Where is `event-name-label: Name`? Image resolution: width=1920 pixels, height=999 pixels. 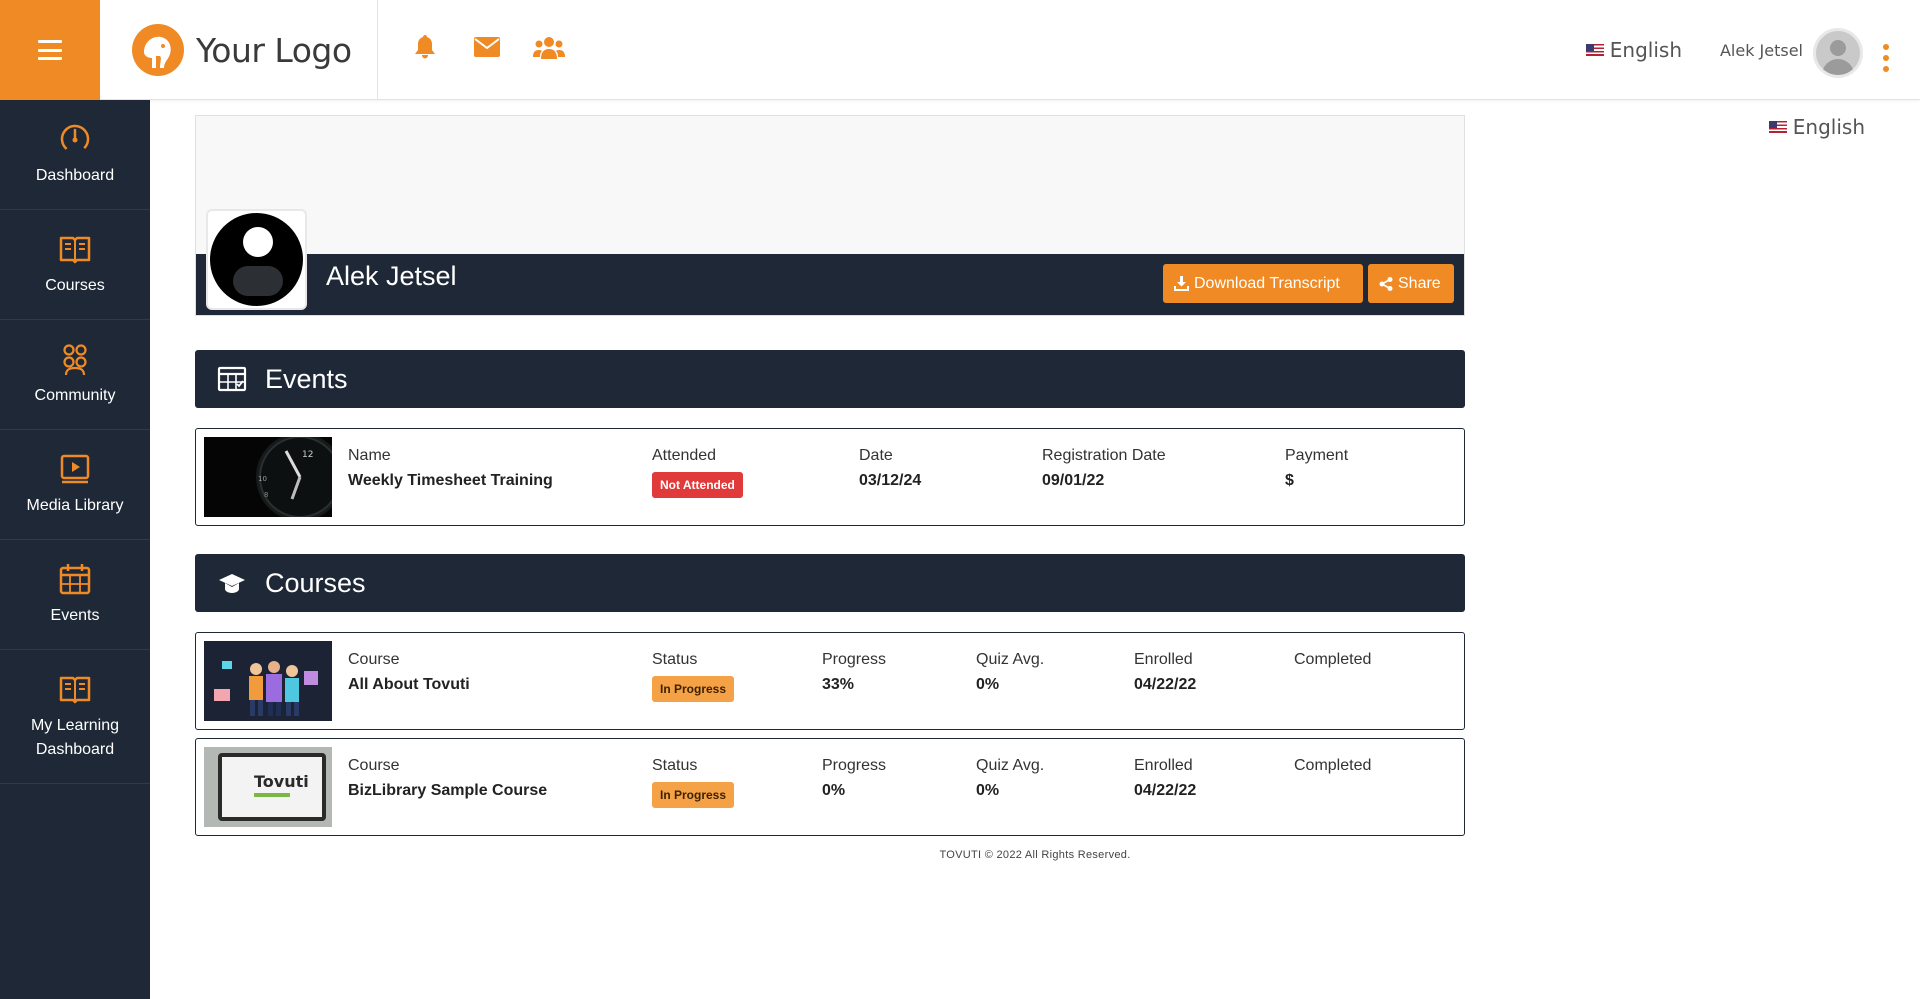 event-name-label: Name is located at coordinates (369, 455).